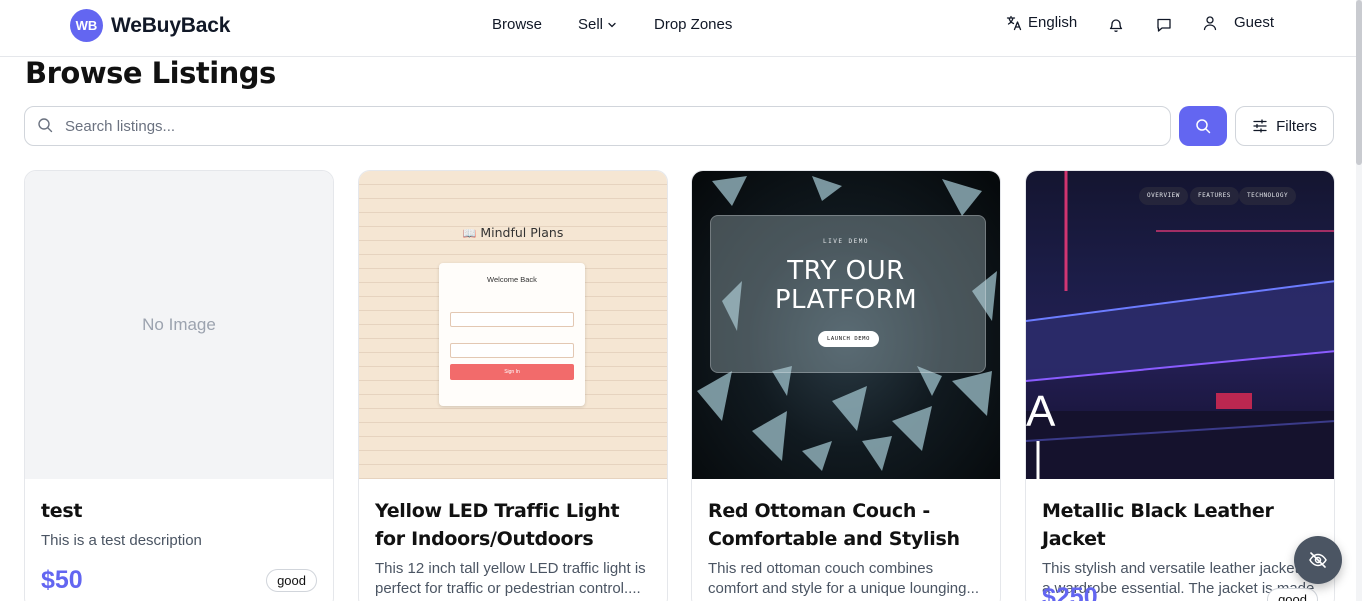 This screenshot has height=601, width=1362. Describe the element at coordinates (512, 279) in the screenshot. I see `image-login-heading: Welcome Back` at that location.